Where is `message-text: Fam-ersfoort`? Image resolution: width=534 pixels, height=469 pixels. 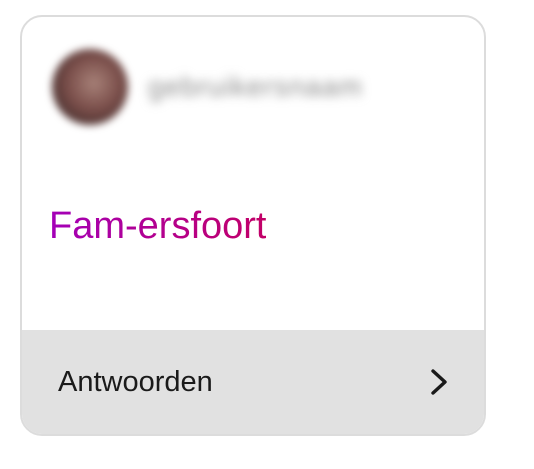
message-text: Fam-ersfoort is located at coordinates (158, 226).